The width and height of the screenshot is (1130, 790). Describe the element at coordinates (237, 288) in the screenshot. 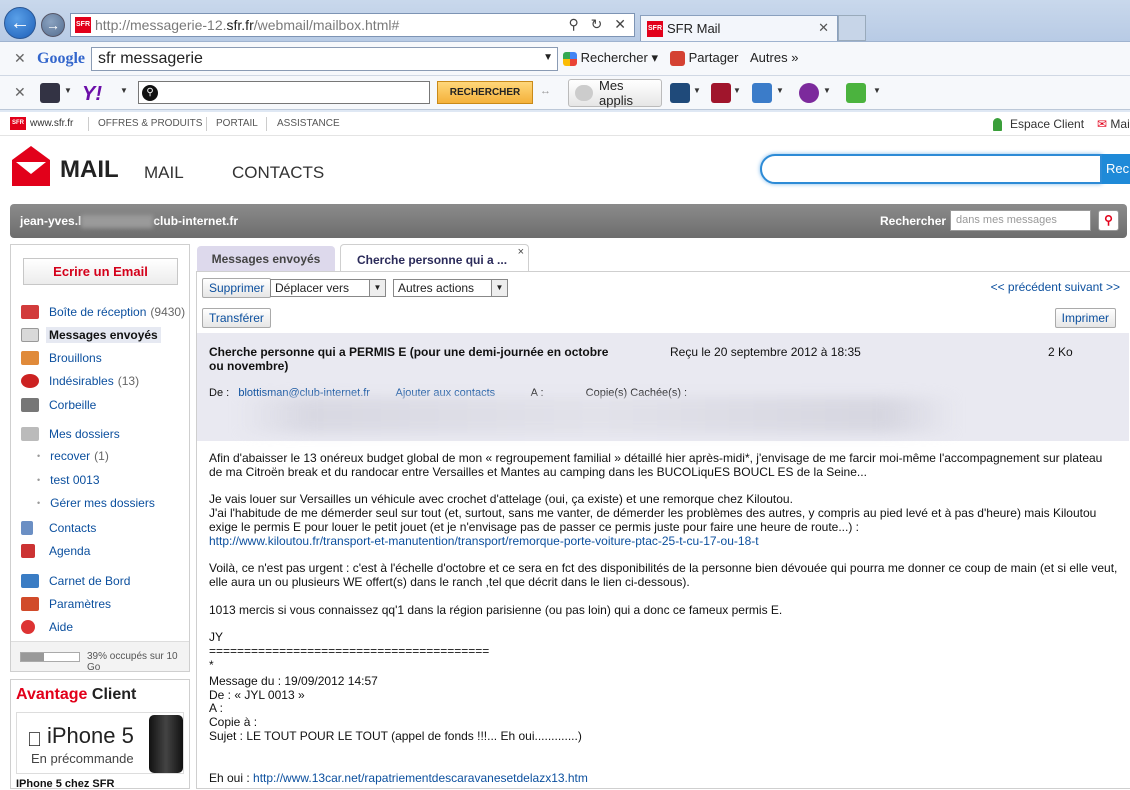

I see `delete-button: Supprimer` at that location.